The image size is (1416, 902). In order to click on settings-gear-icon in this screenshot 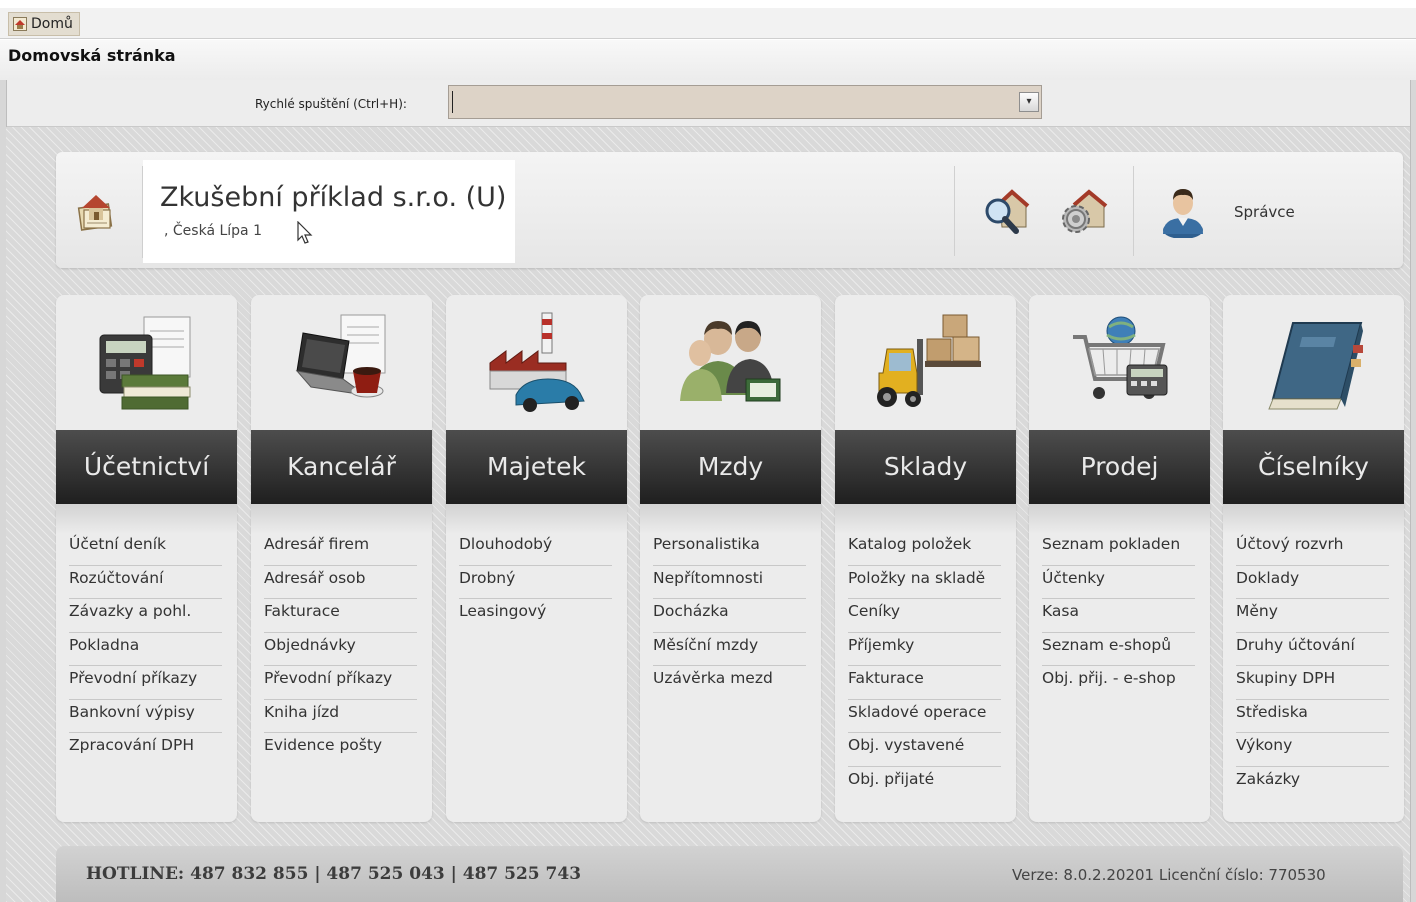, I will do `click(1082, 213)`.